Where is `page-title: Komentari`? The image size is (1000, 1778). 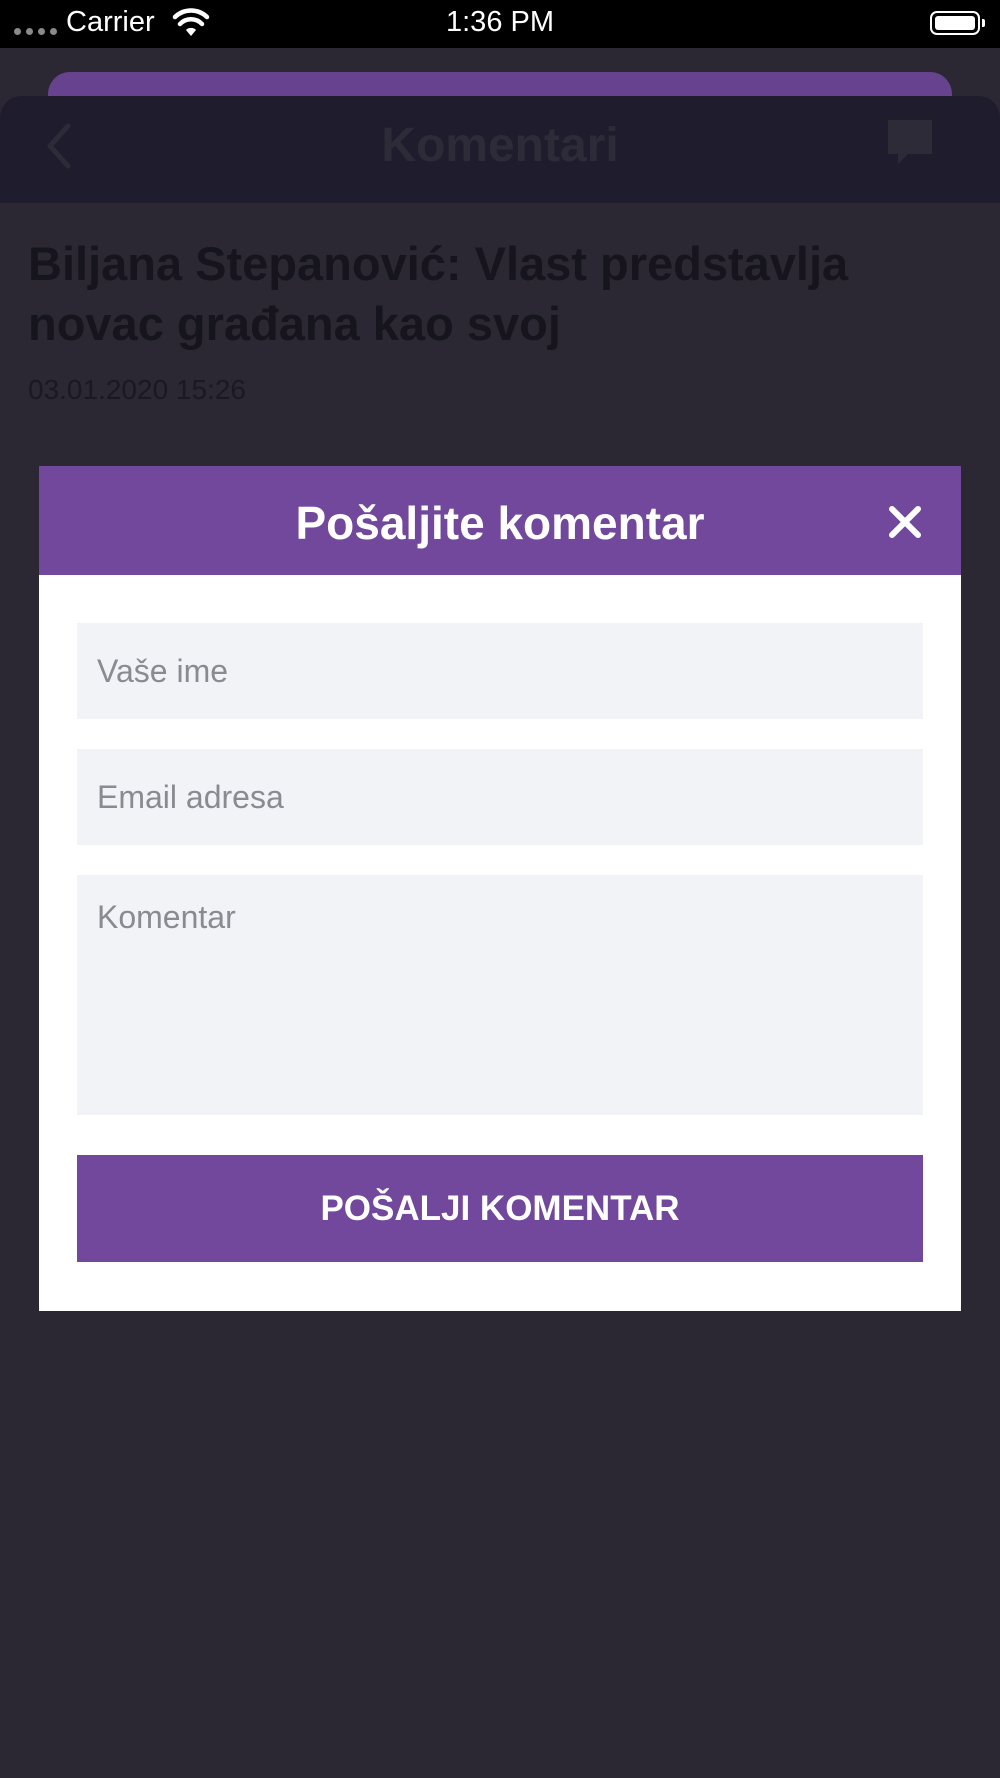 page-title: Komentari is located at coordinates (500, 145).